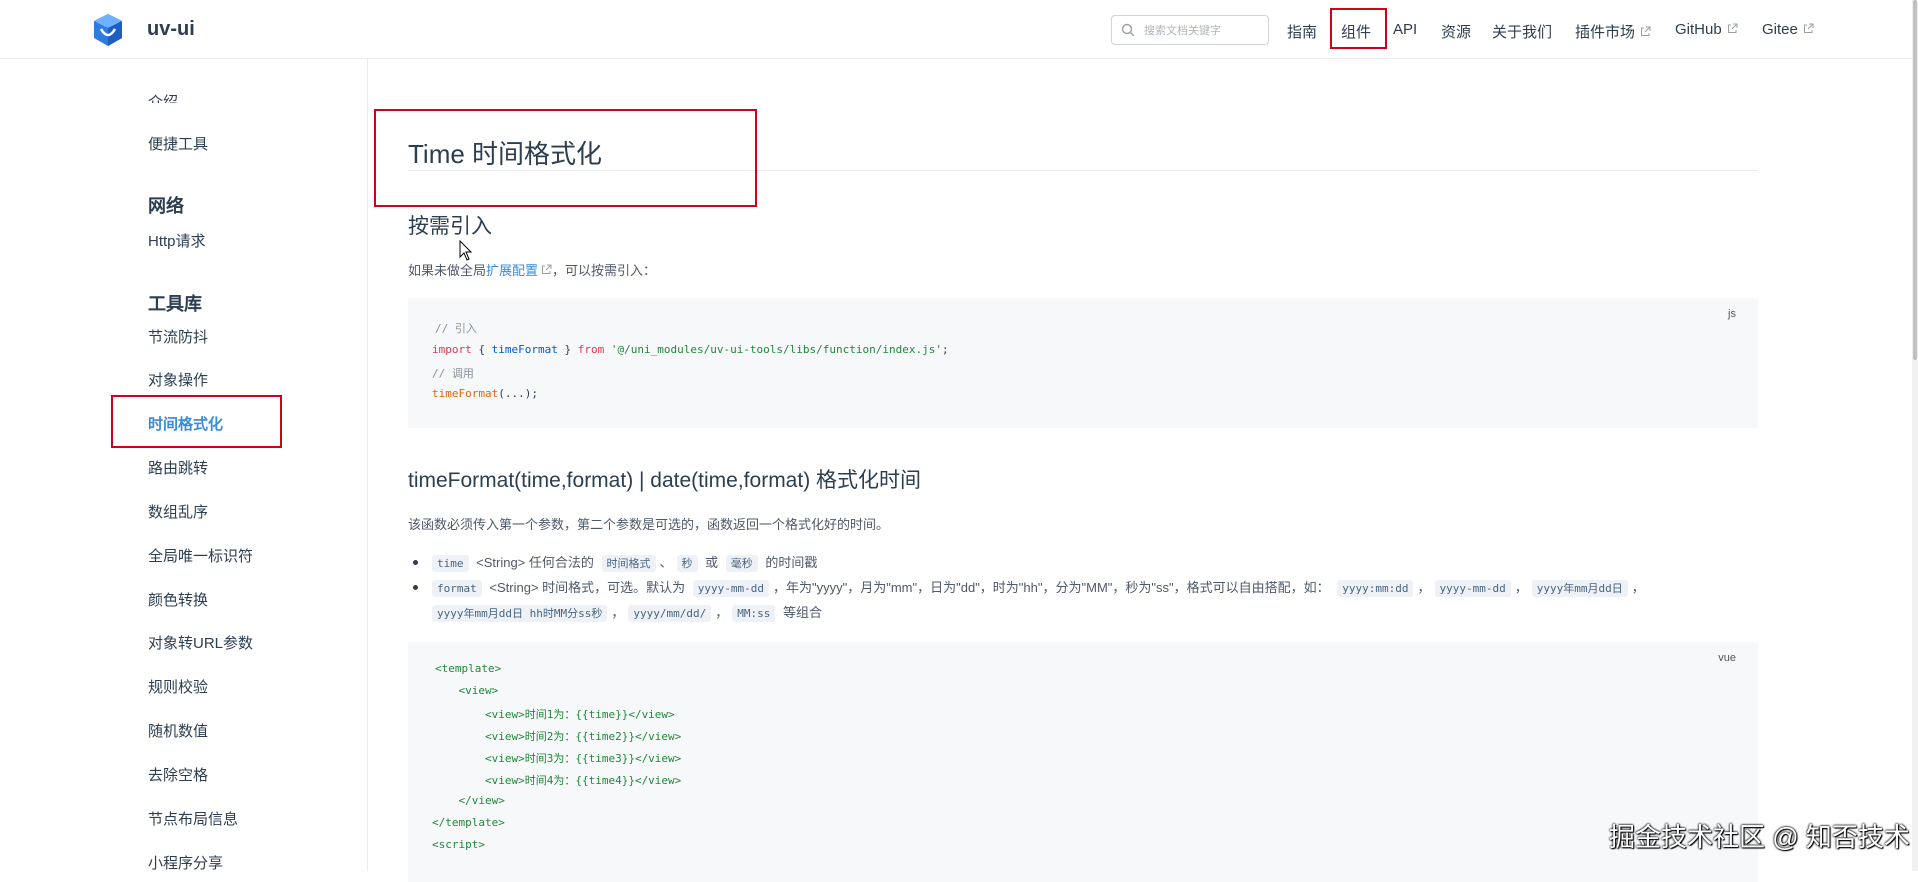 This screenshot has width=1918, height=882. Describe the element at coordinates (178, 599) in the screenshot. I see `sidebar-item-color: 颜色转换` at that location.